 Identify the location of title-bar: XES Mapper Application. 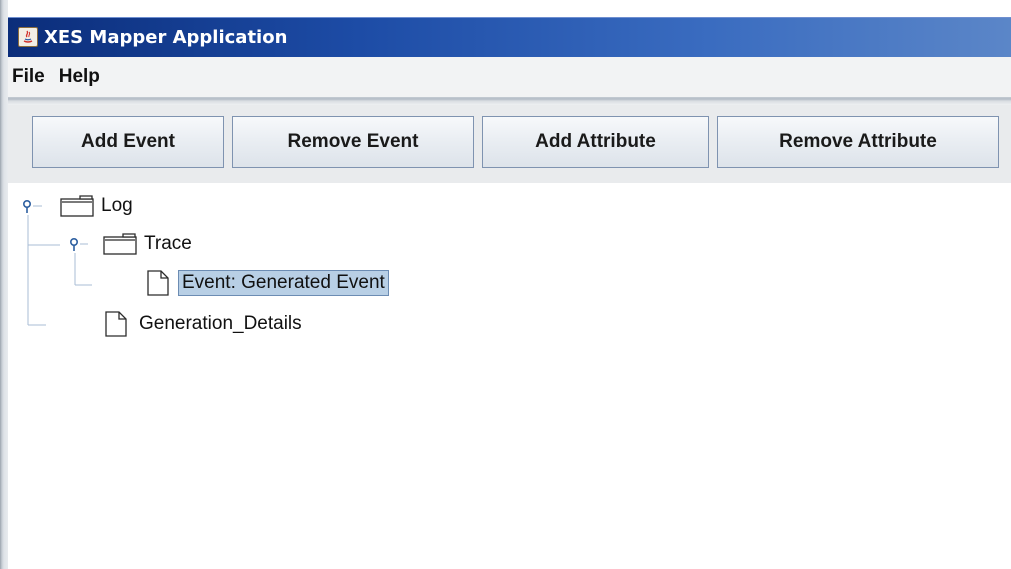
(509, 37).